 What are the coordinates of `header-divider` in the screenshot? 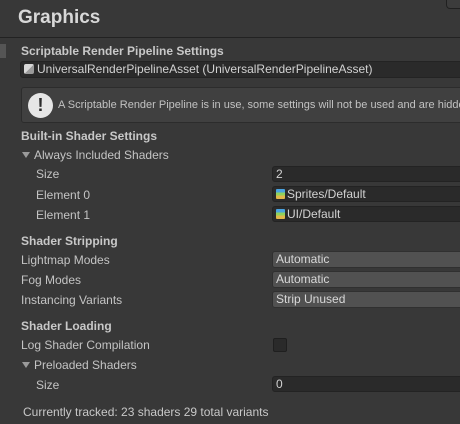 It's located at (230, 37).